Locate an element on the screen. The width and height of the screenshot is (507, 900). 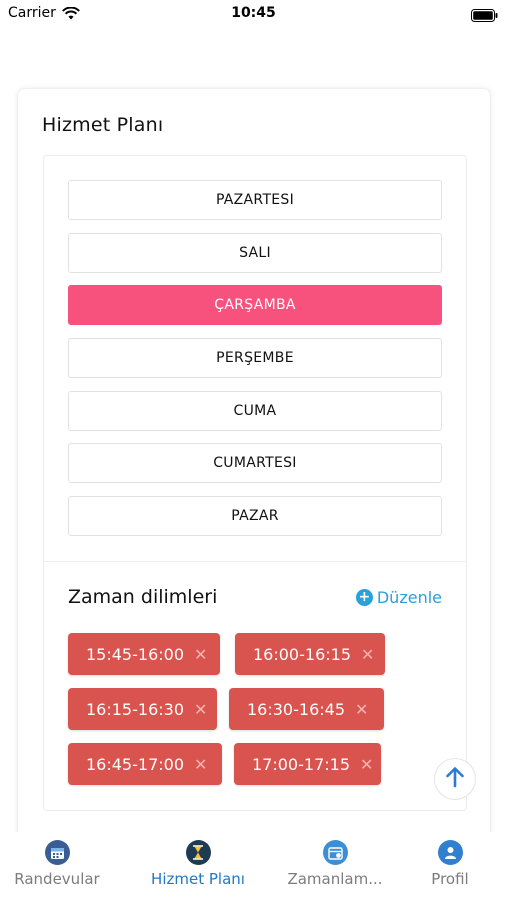
plus-circle-icon: + is located at coordinates (364, 597).